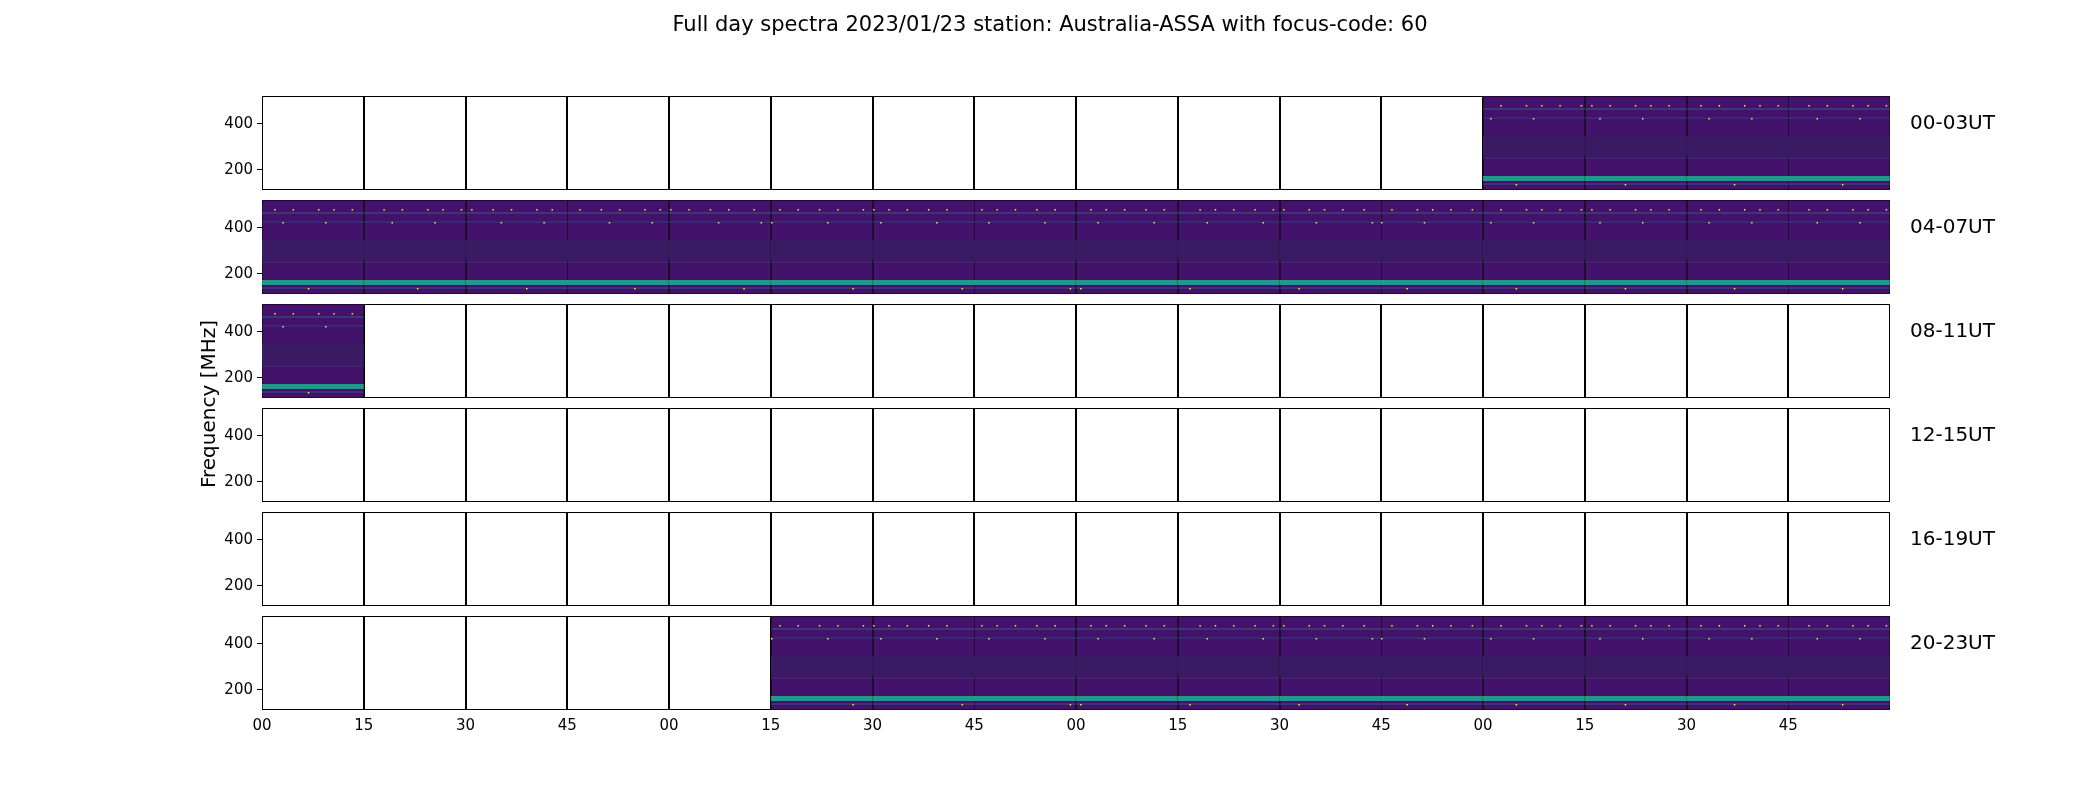 This screenshot has height=800, width=2100. I want to click on row-label: 00-03UT, so click(1952, 122).